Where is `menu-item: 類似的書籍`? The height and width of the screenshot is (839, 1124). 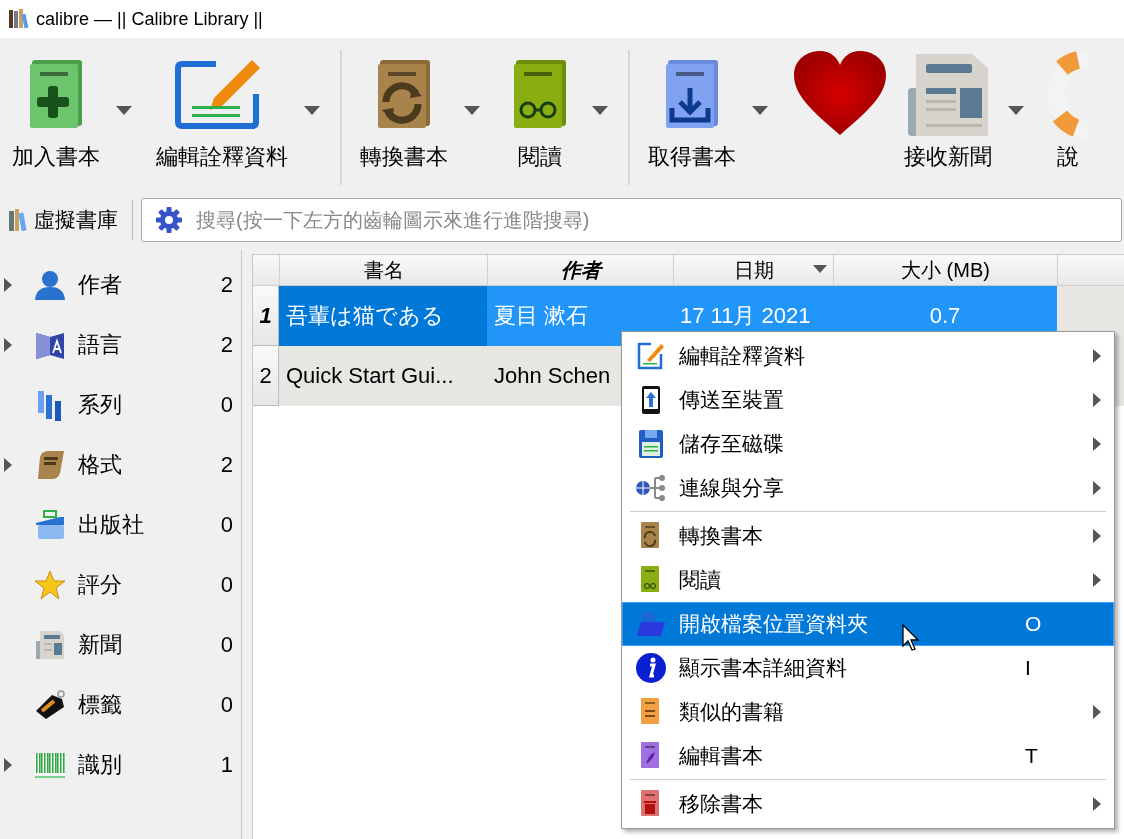 menu-item: 類似的書籍 is located at coordinates (868, 712).